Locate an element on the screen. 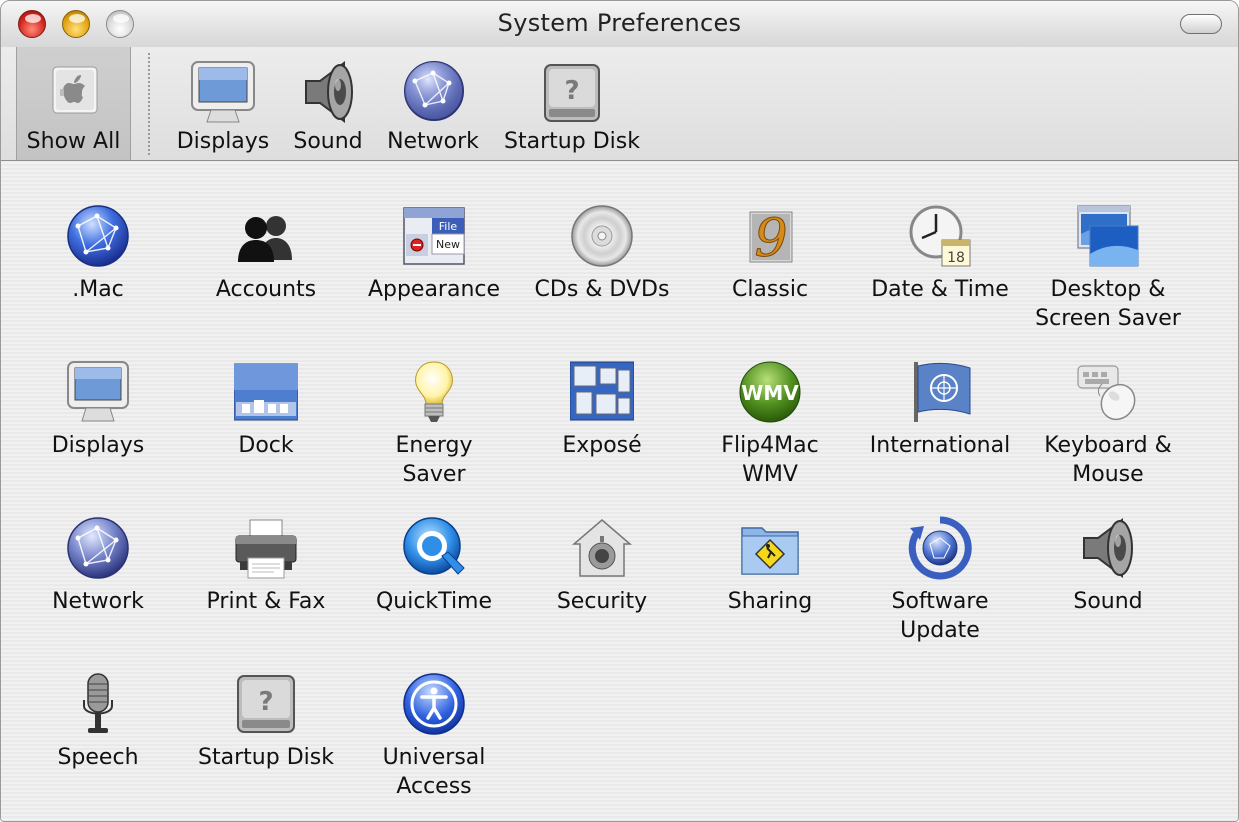 This screenshot has width=1239, height=822. pane-keyboard-mouse: Keyboard & Mouse is located at coordinates (1108, 402).